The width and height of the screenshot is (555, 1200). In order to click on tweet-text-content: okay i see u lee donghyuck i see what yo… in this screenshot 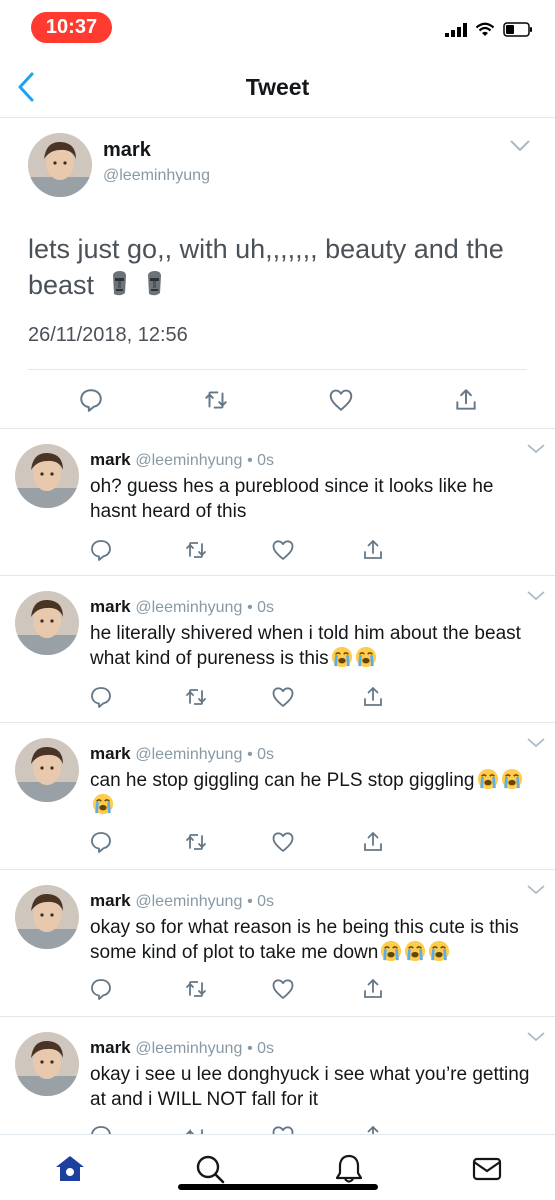, I will do `click(310, 1087)`.